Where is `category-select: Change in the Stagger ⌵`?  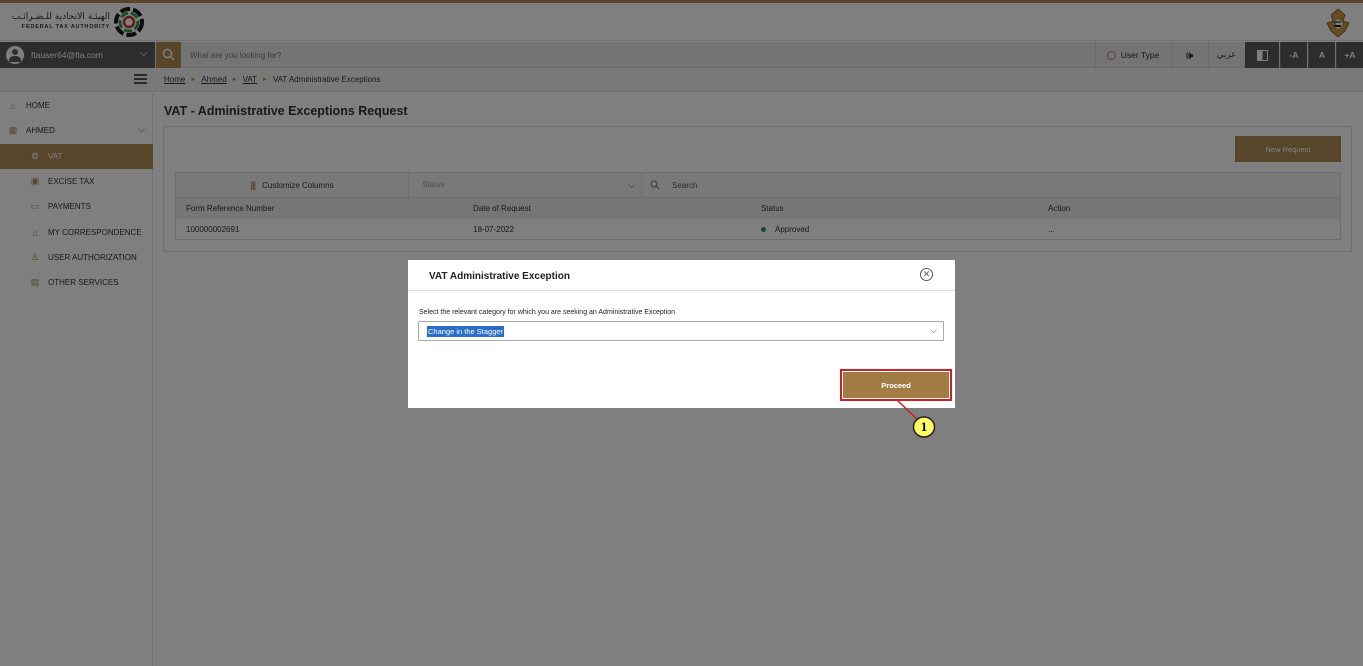
category-select: Change in the Stagger ⌵ is located at coordinates (681, 331).